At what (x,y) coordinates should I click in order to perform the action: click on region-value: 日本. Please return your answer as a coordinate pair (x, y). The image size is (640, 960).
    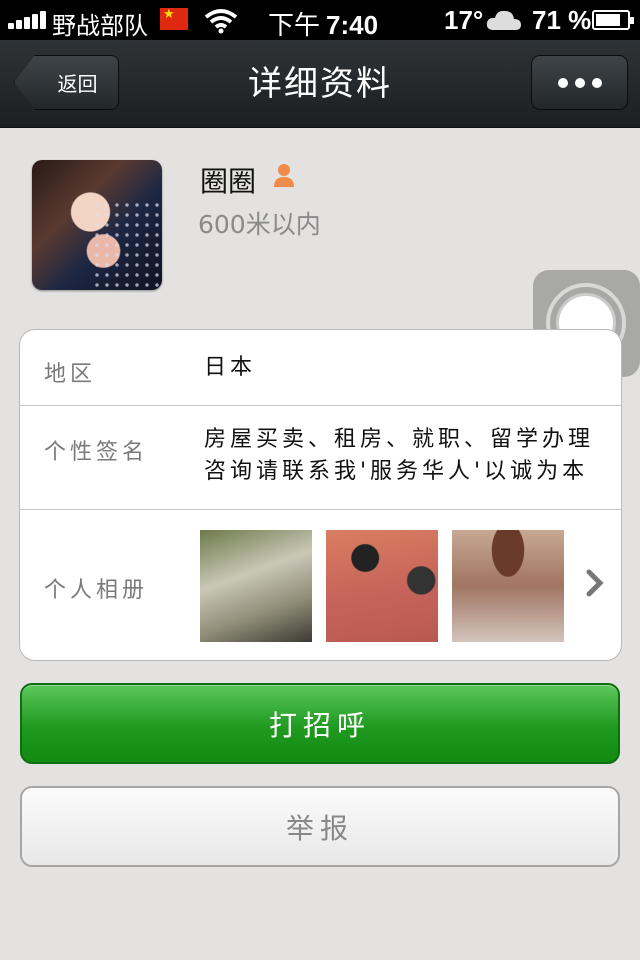
    Looking at the image, I should click on (230, 367).